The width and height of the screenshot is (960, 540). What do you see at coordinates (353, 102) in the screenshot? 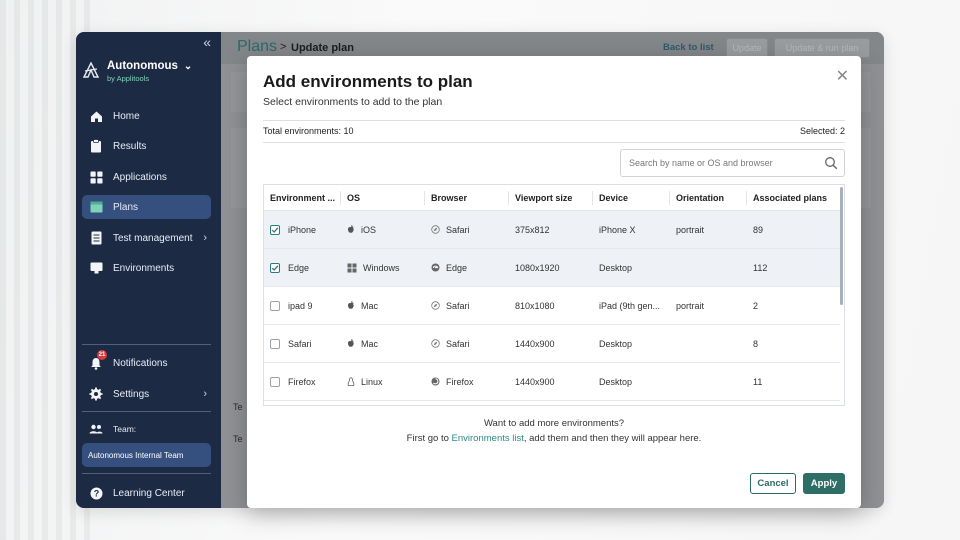
I see `modal-subtitle: Select environments to add to the plan` at bounding box center [353, 102].